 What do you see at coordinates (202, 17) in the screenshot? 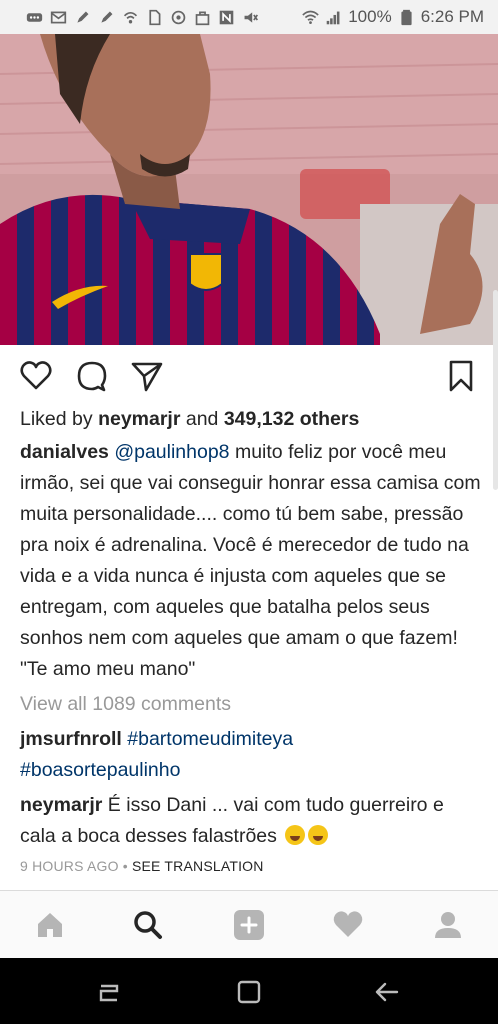
I see `bag-icon` at bounding box center [202, 17].